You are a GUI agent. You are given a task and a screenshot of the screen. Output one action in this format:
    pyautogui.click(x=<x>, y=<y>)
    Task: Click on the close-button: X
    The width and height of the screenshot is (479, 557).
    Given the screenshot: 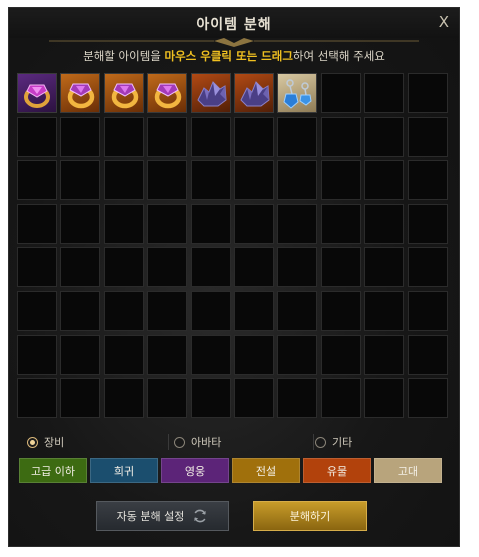 What is the action you would take?
    pyautogui.click(x=444, y=22)
    